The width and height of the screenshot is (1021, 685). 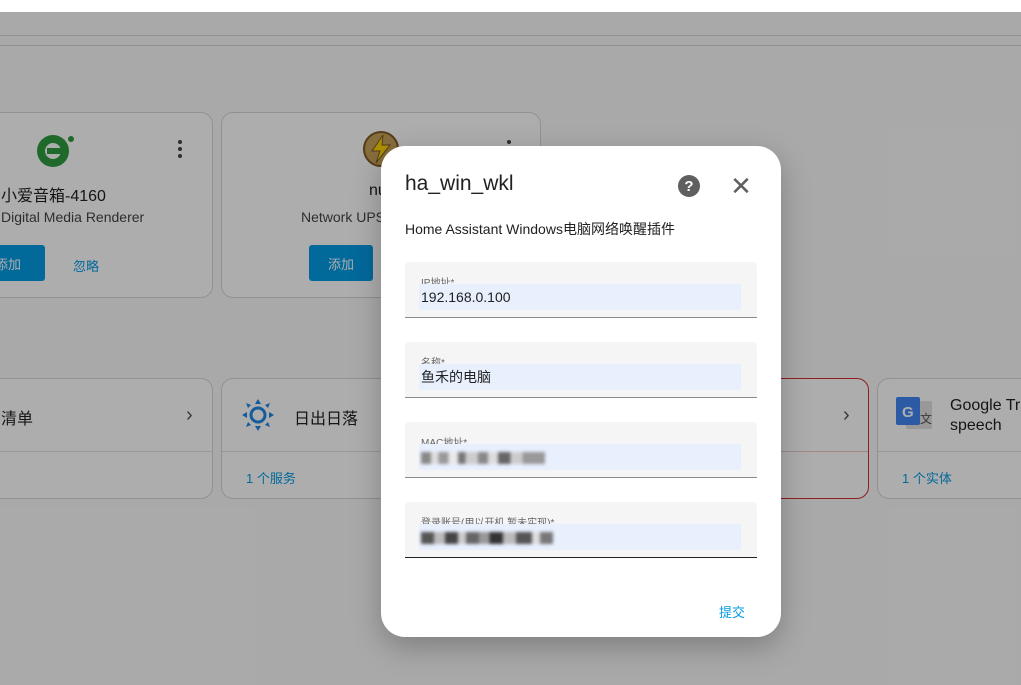 What do you see at coordinates (580, 297) in the screenshot?
I see `ip-address-input: 192.168.0.100` at bounding box center [580, 297].